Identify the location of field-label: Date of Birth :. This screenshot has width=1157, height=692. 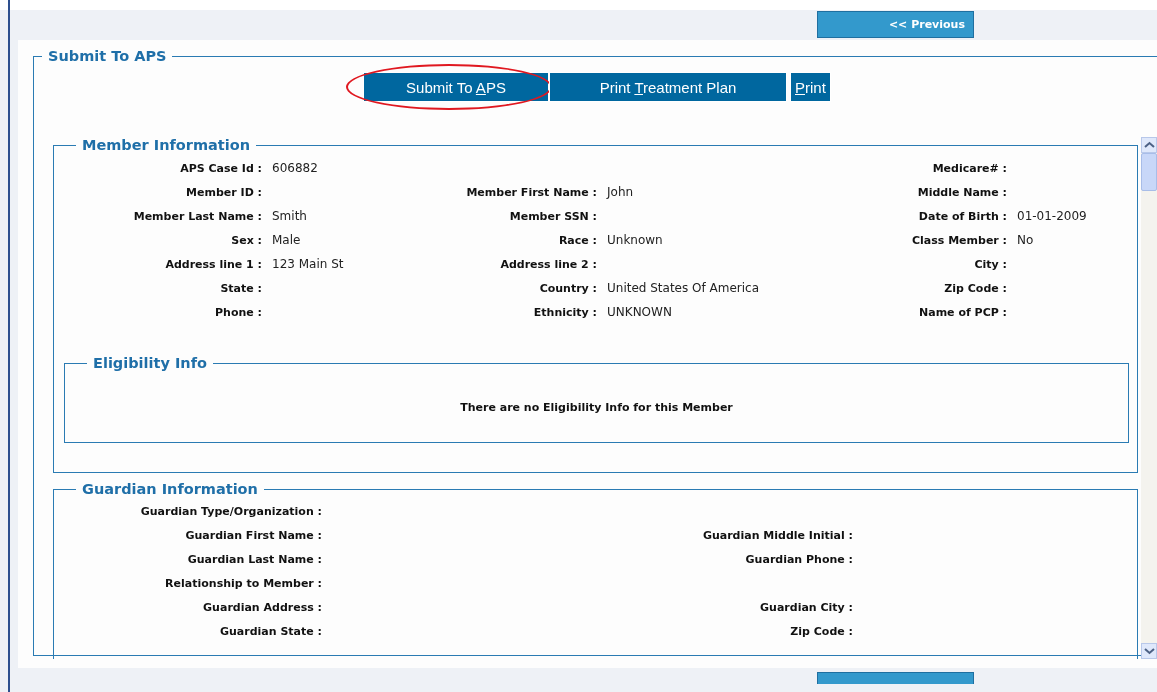
(962, 216).